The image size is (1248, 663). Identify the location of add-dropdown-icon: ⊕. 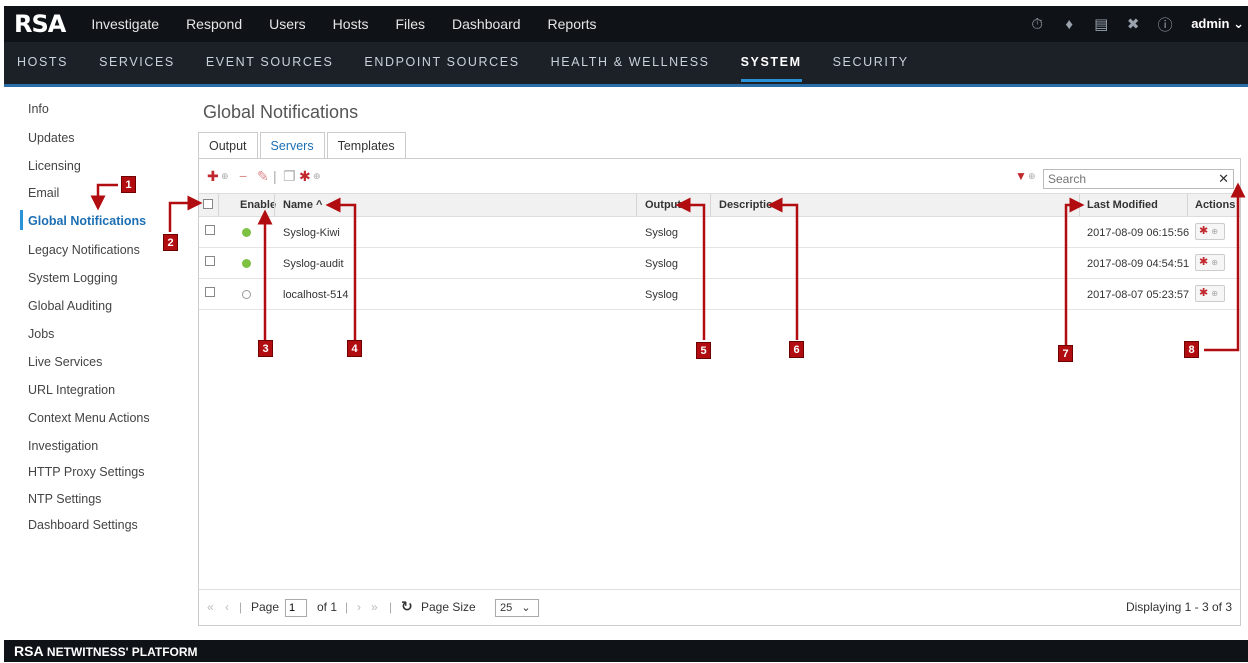
(225, 176).